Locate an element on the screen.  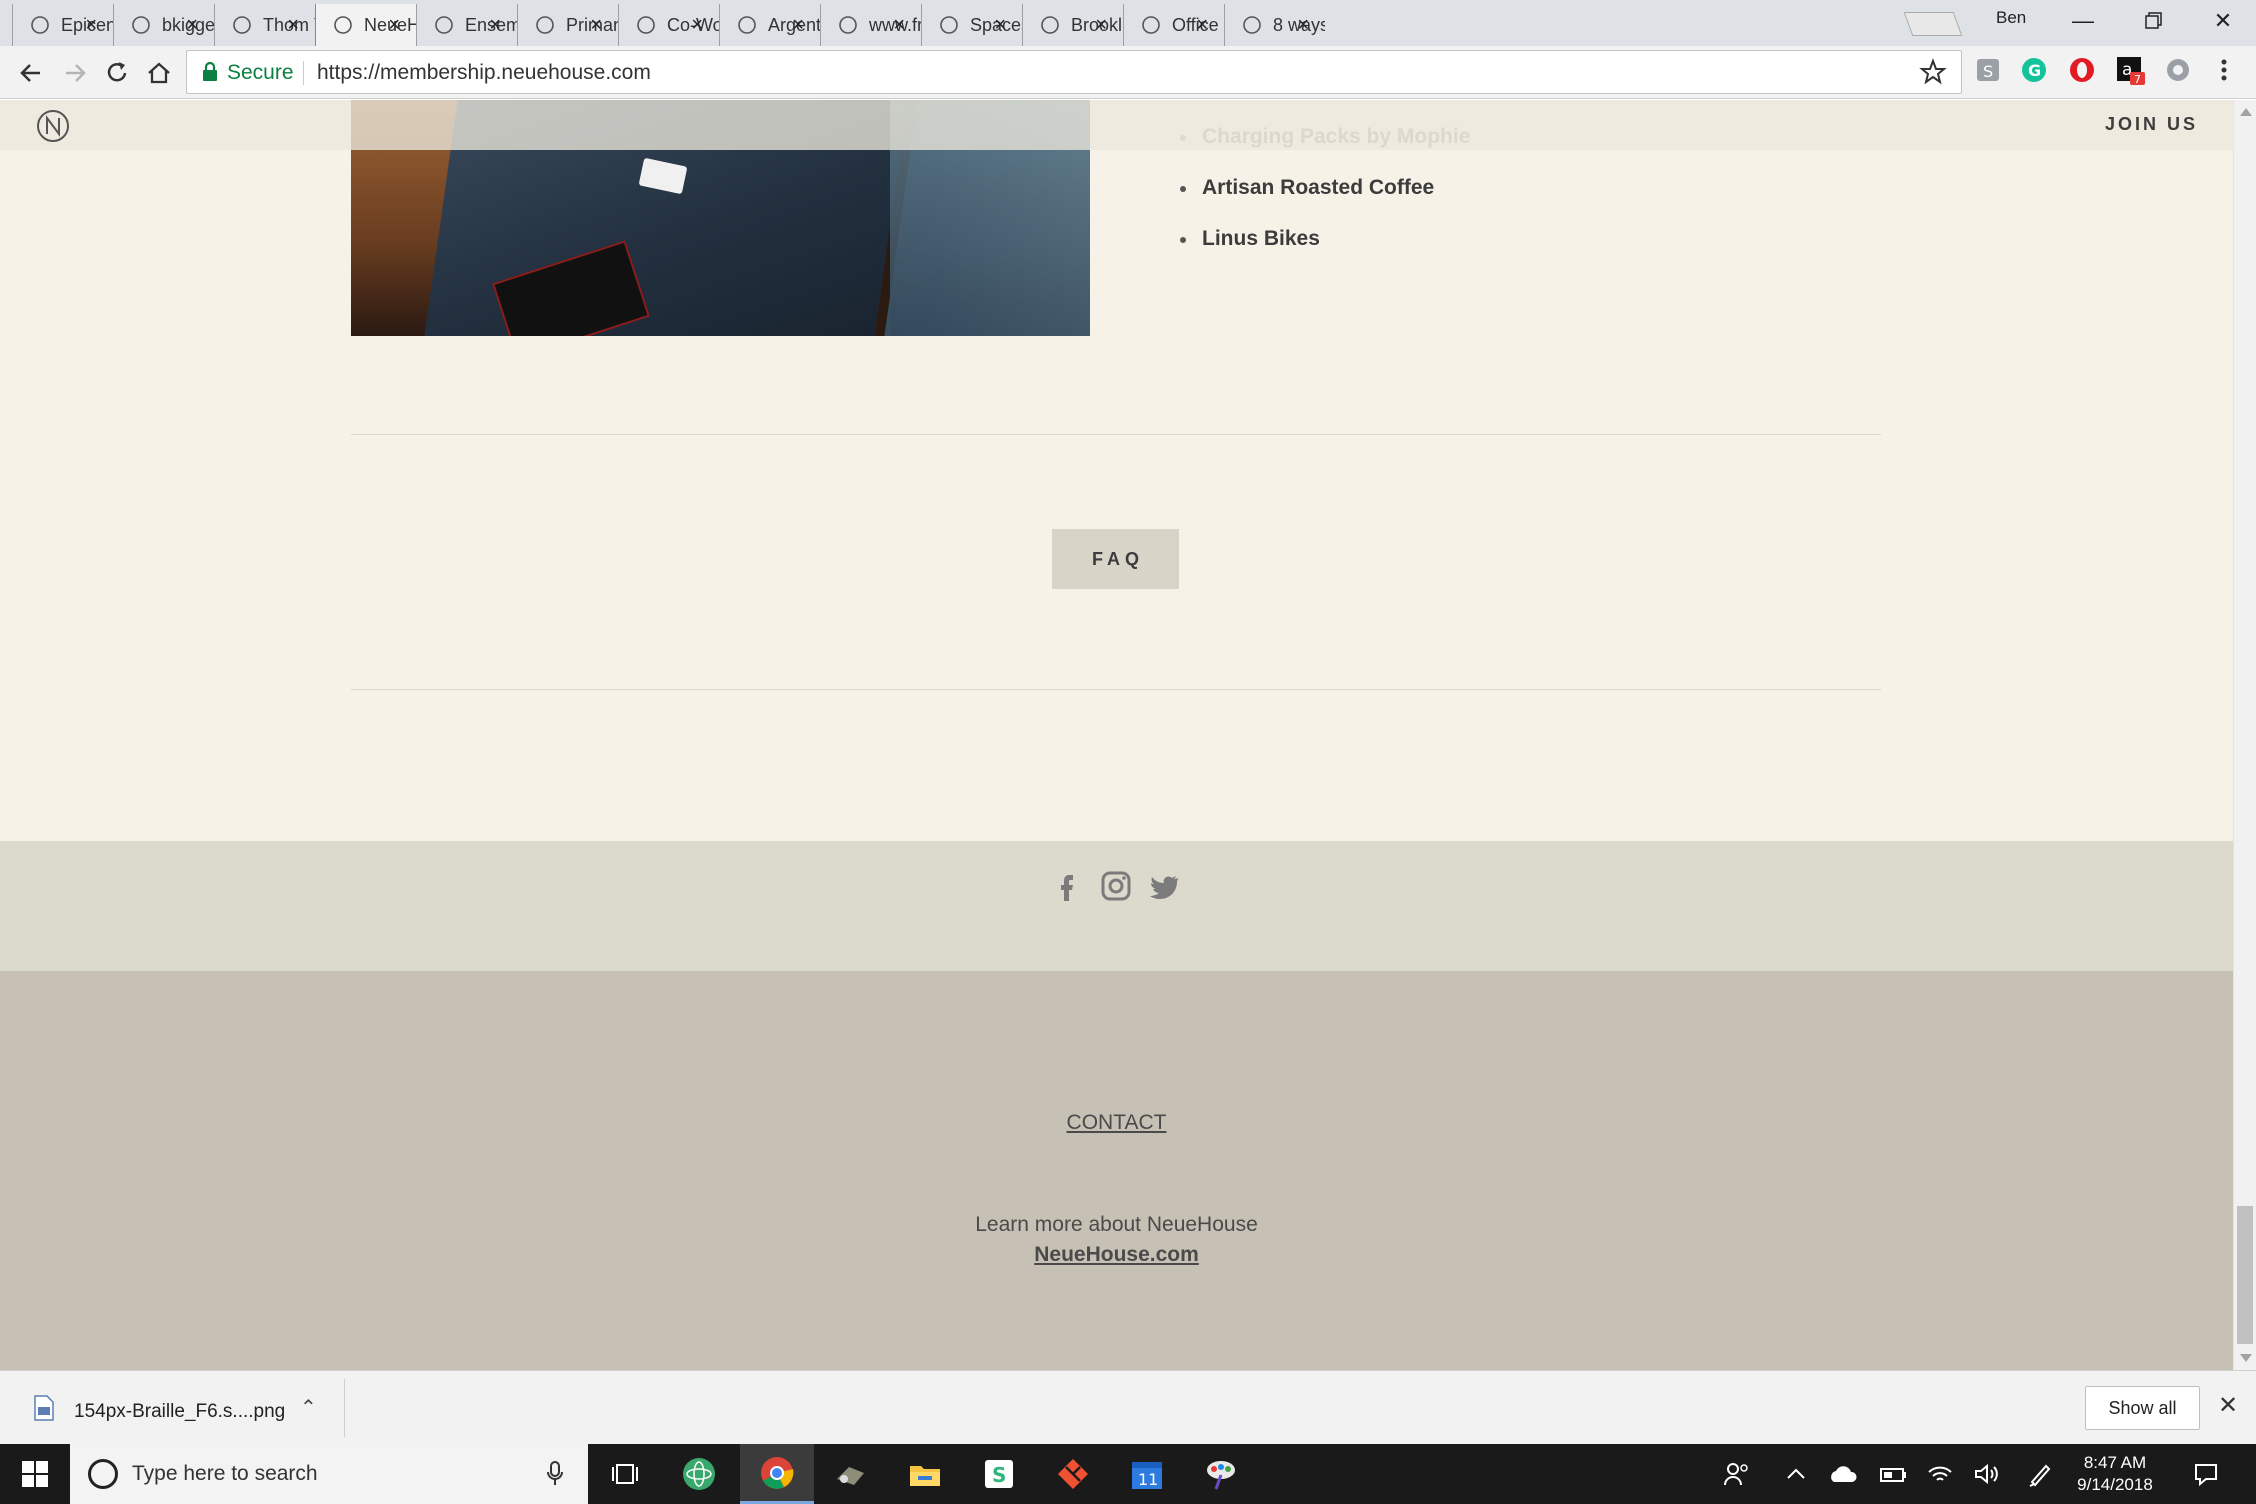
wifi-icon is located at coordinates (1940, 1474).